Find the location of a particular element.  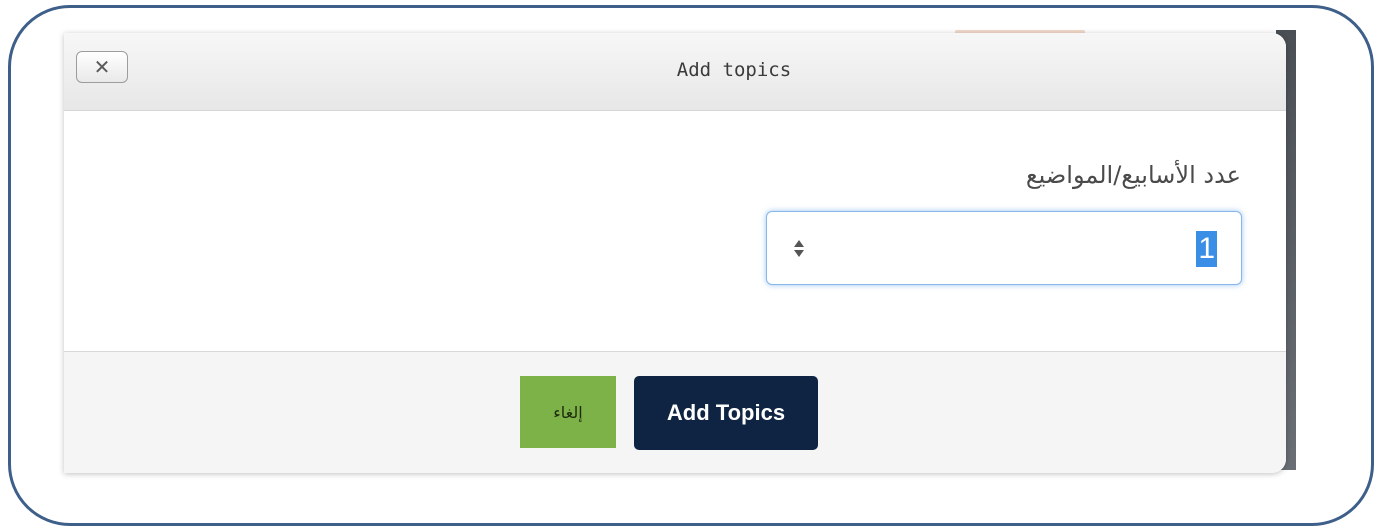

add-topics-button: Add Topics is located at coordinates (726, 413).